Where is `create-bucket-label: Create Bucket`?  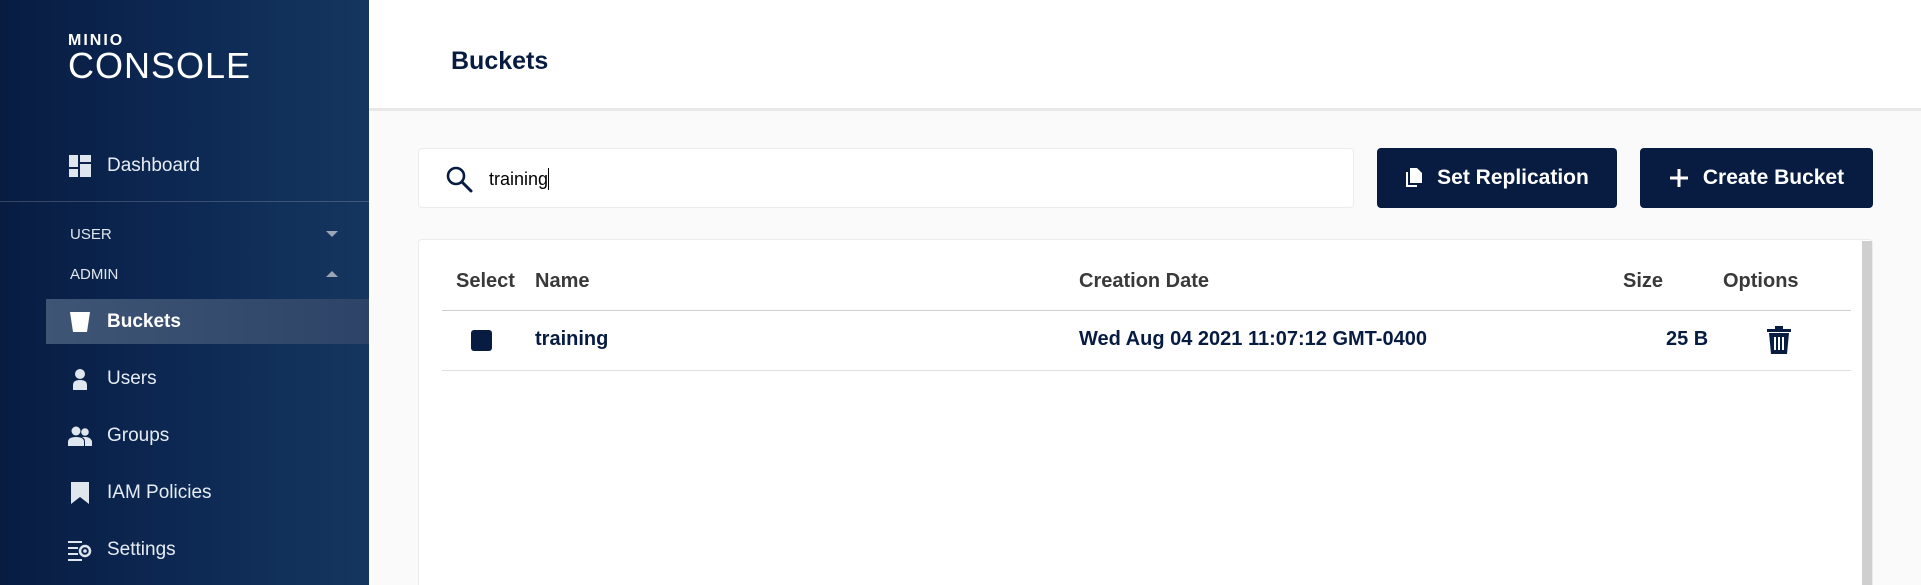
create-bucket-label: Create Bucket is located at coordinates (1773, 177).